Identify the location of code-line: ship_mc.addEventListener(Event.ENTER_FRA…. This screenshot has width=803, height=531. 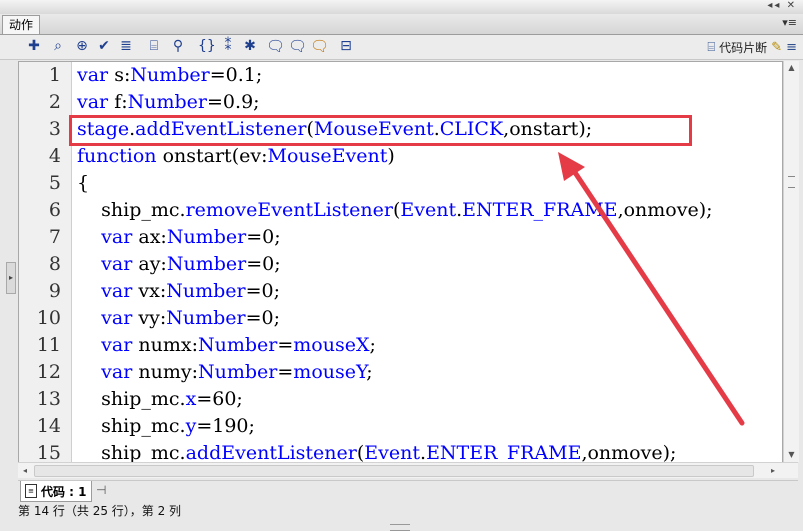
(376, 453).